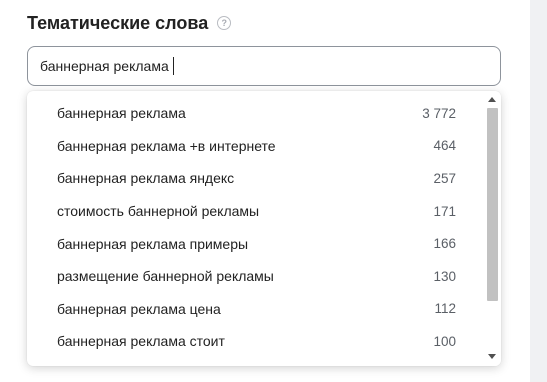  What do you see at coordinates (255, 178) in the screenshot?
I see `suggestion-item: баннерная реклама яндекс 257` at bounding box center [255, 178].